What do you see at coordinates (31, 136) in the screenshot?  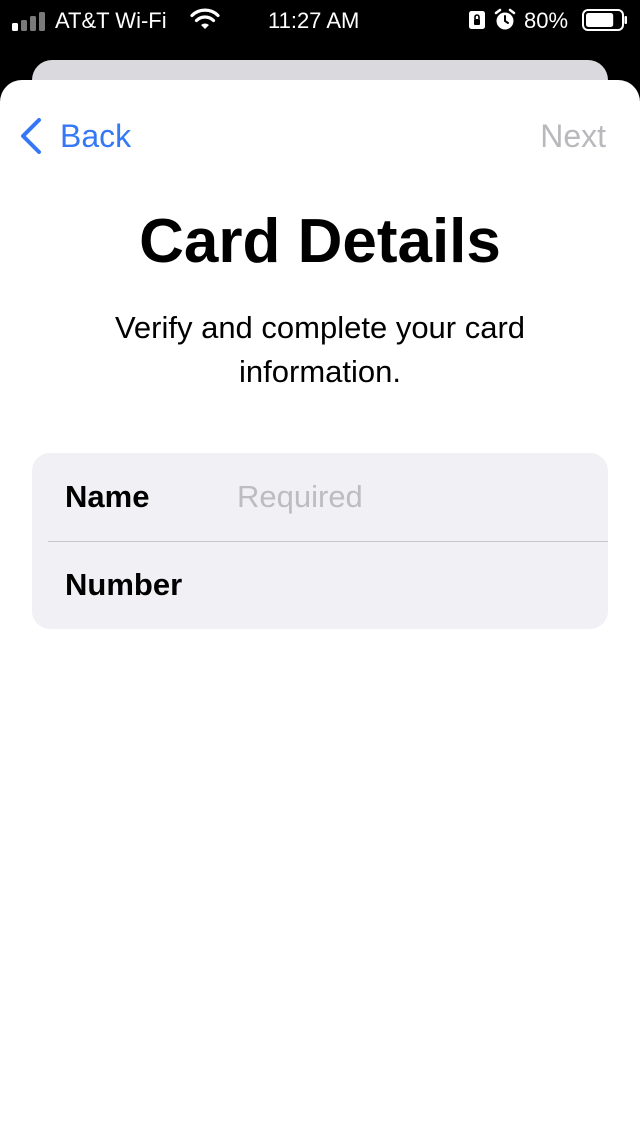 I see `chevron-left-icon` at bounding box center [31, 136].